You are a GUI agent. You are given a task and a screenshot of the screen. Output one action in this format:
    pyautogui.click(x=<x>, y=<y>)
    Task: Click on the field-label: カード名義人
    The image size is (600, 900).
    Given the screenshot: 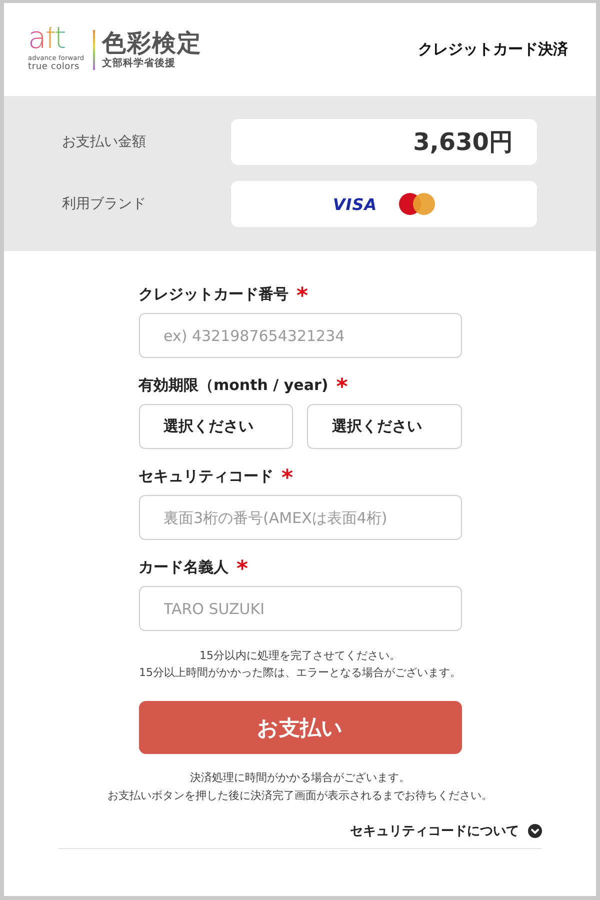 What is the action you would take?
    pyautogui.click(x=183, y=567)
    